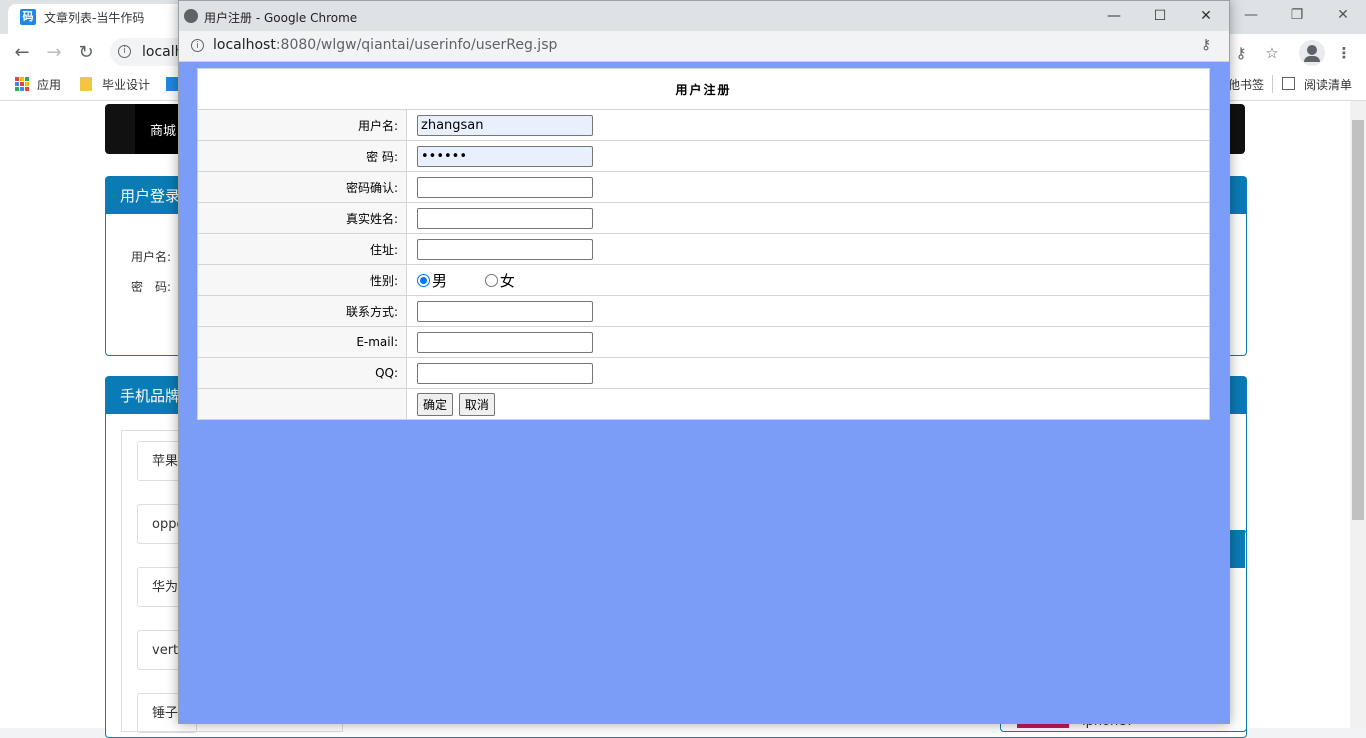 This screenshot has width=1366, height=738. What do you see at coordinates (49, 84) in the screenshot?
I see `bookmark-apps: 应用` at bounding box center [49, 84].